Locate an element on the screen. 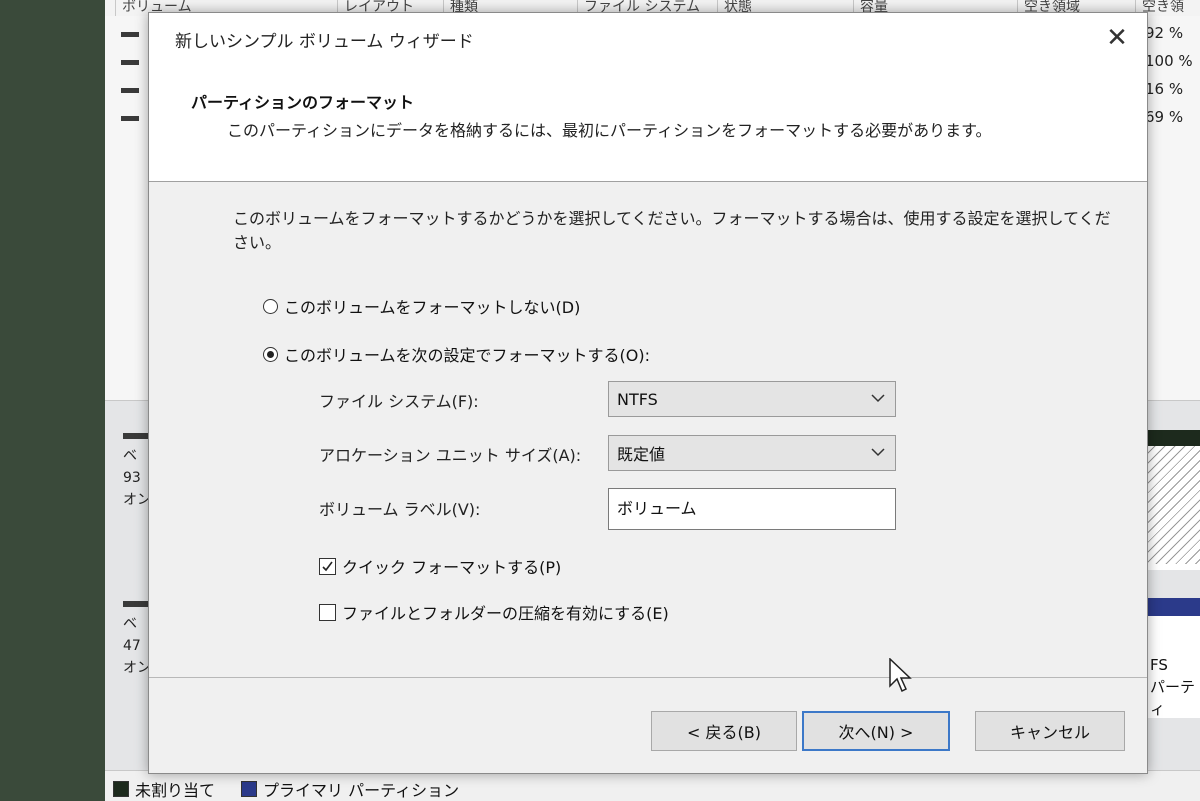 Image resolution: width=1200 pixels, height=801 pixels. allocation-unit-label: アロケーション ユニット サイズ(A): is located at coordinates (450, 455).